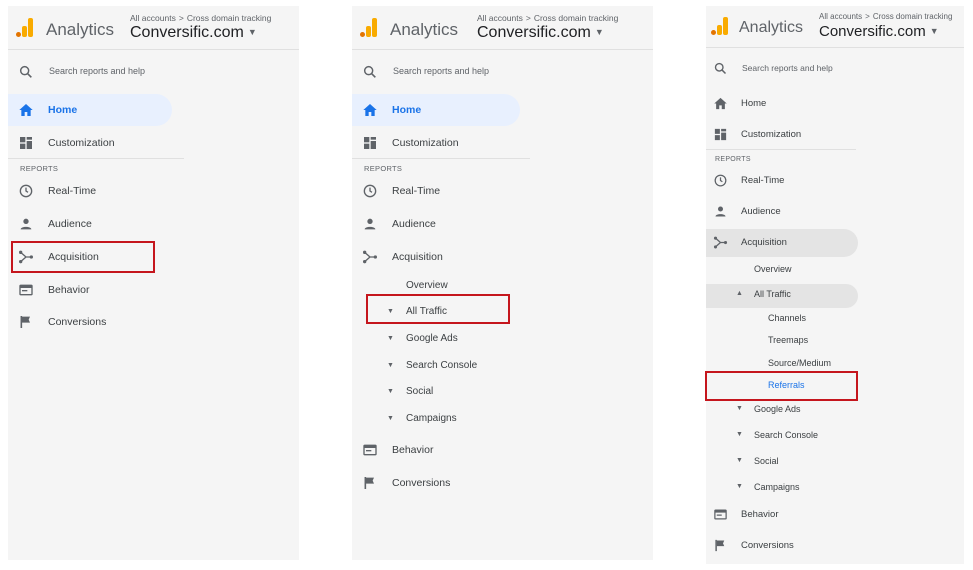  I want to click on nav-item-label: Channels, so click(787, 318).